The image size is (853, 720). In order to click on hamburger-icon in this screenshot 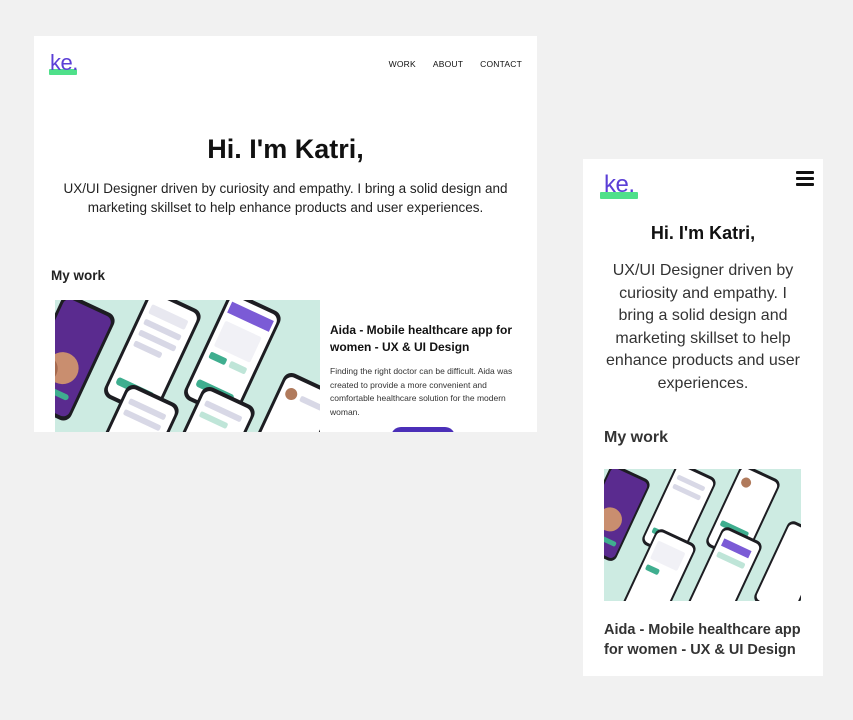, I will do `click(805, 178)`.